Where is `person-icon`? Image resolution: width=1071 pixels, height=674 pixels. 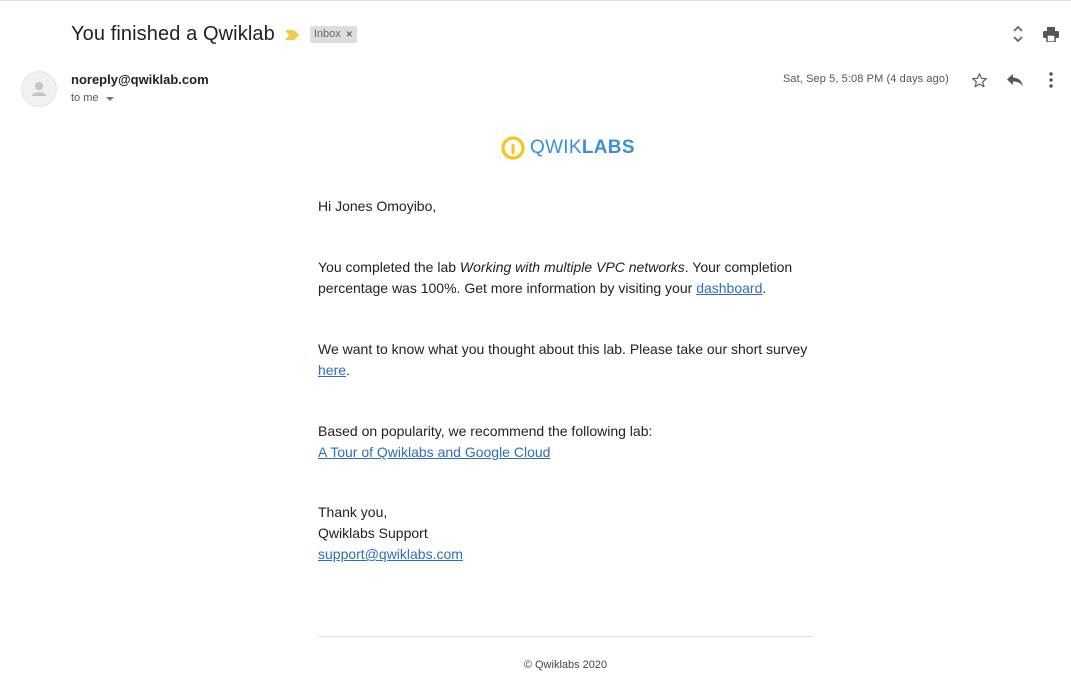 person-icon is located at coordinates (39, 89).